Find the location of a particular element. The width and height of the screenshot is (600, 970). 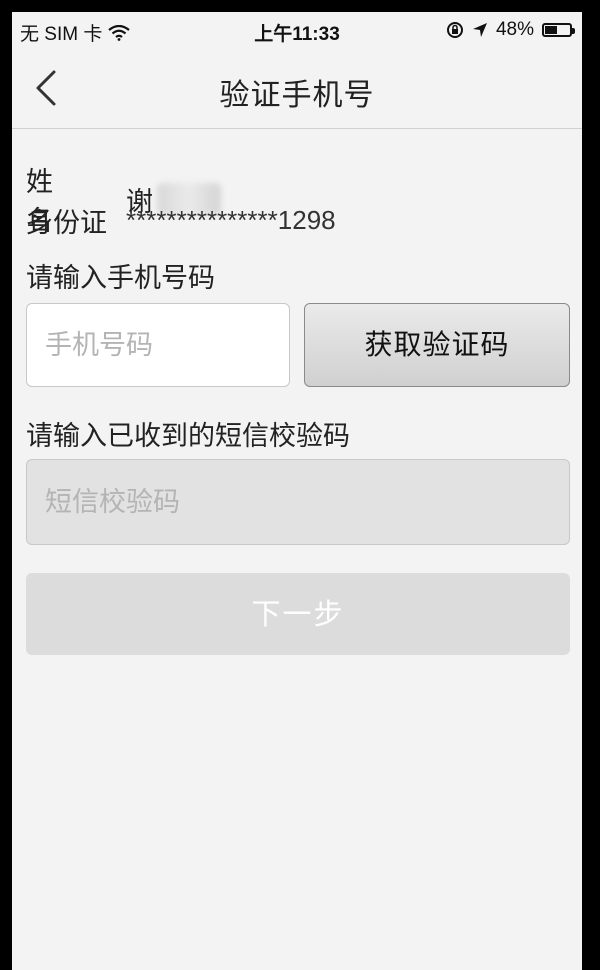

rotation-lock-icon is located at coordinates (455, 30).